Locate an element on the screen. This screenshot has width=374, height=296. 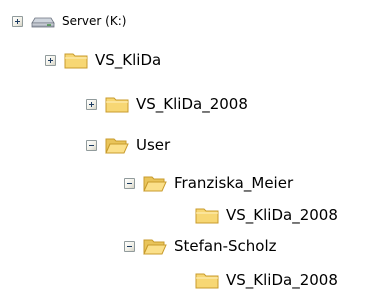
tree-node-label: VS_KliDa is located at coordinates (128, 60).